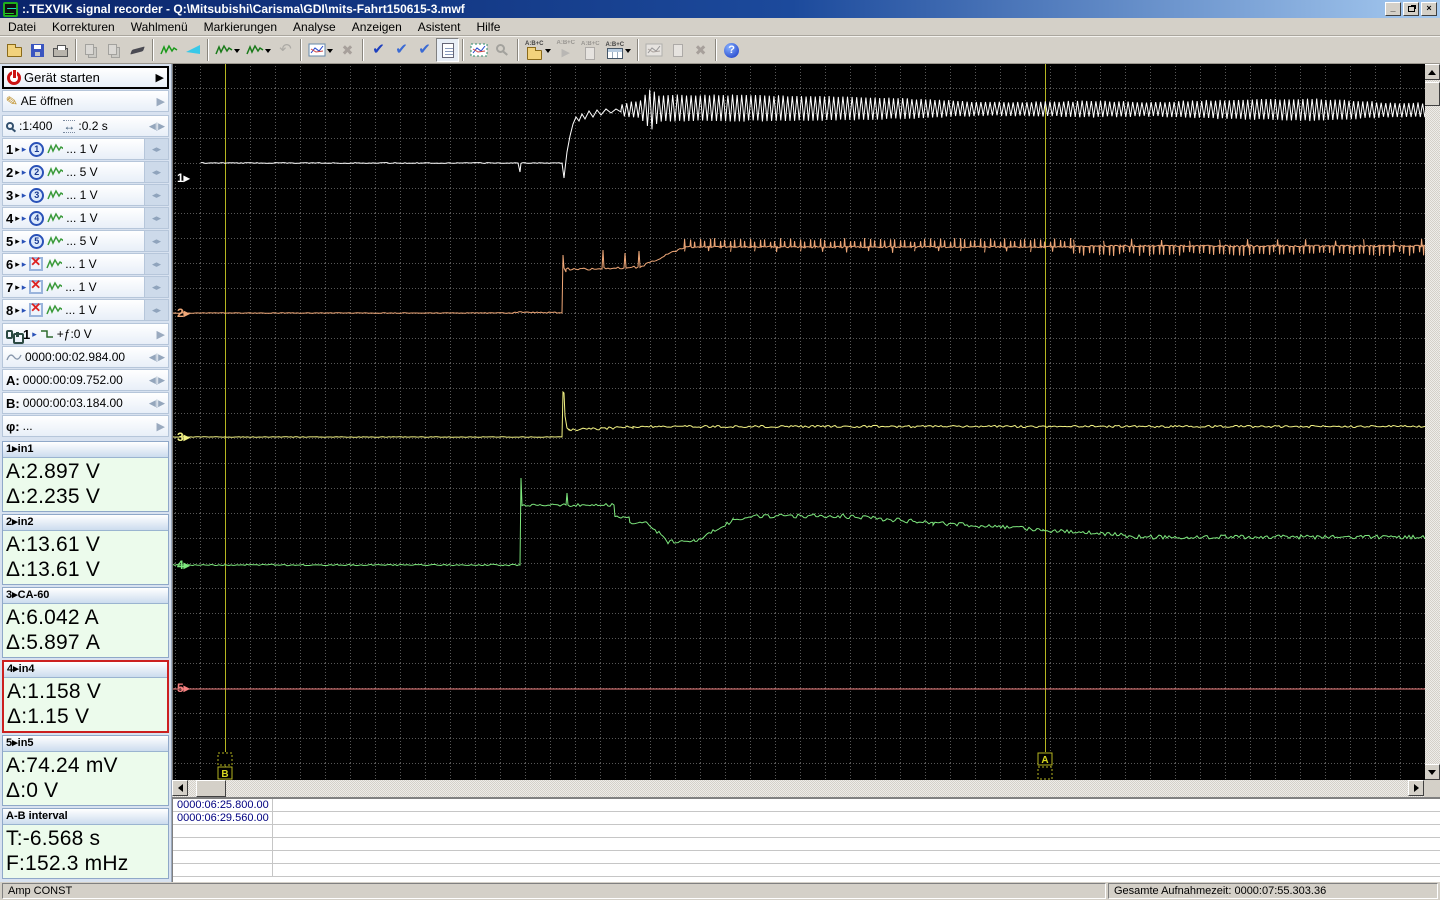  I want to click on channel-enabled-icon: 5, so click(37, 241).